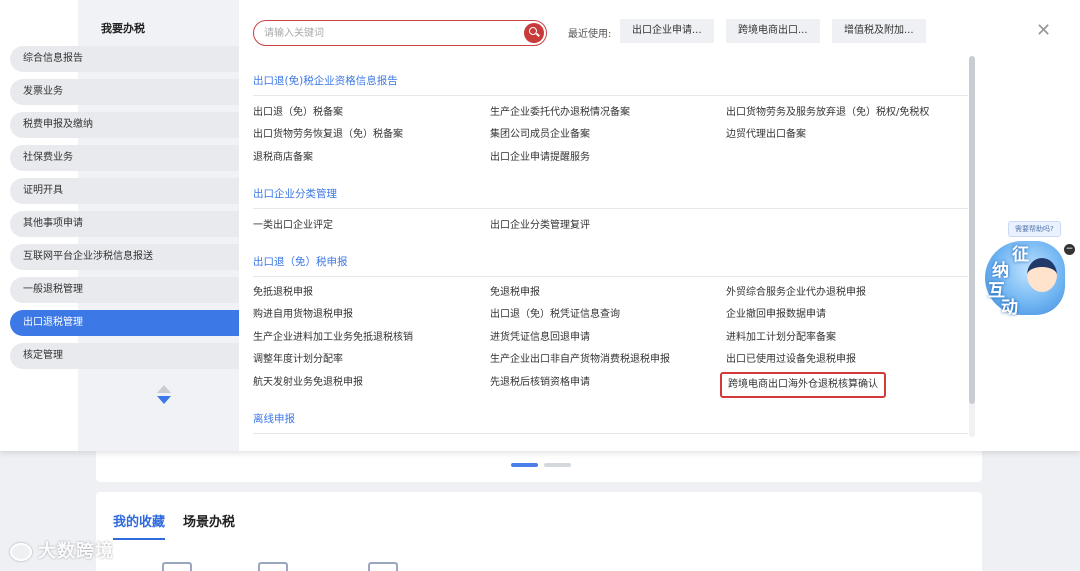 The height and width of the screenshot is (571, 1080). Describe the element at coordinates (303, 315) in the screenshot. I see `menu-link: 购进自用货物退税申报` at that location.